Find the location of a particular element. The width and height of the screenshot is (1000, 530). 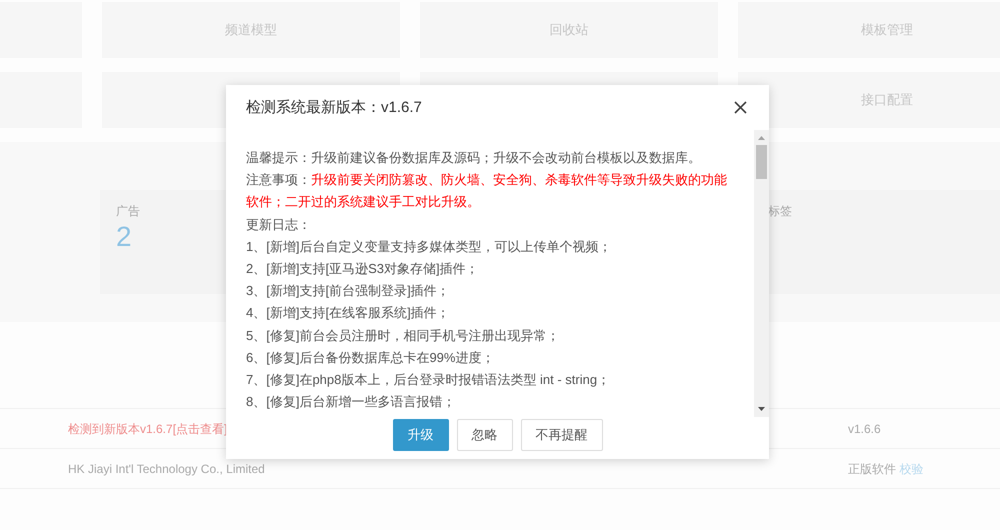

changelog-item: 4、[新增]支持[在线客服系统]插件； is located at coordinates (348, 313).